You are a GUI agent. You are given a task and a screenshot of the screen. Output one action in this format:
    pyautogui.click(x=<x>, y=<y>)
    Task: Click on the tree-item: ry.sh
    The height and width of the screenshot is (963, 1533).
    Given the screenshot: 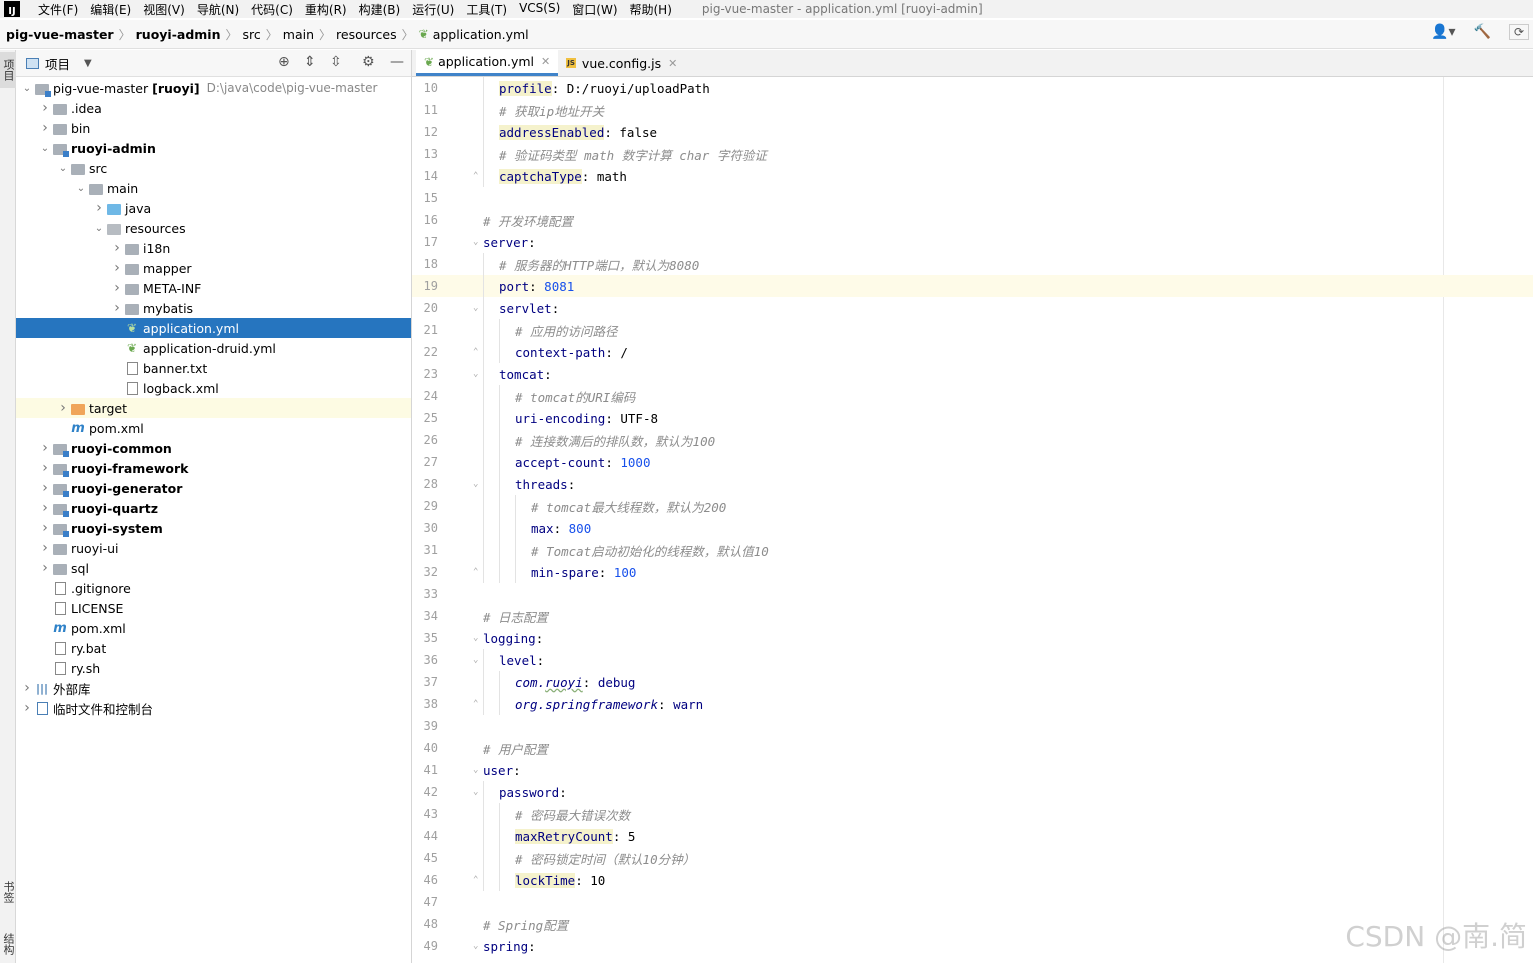 What is the action you would take?
    pyautogui.click(x=213, y=668)
    